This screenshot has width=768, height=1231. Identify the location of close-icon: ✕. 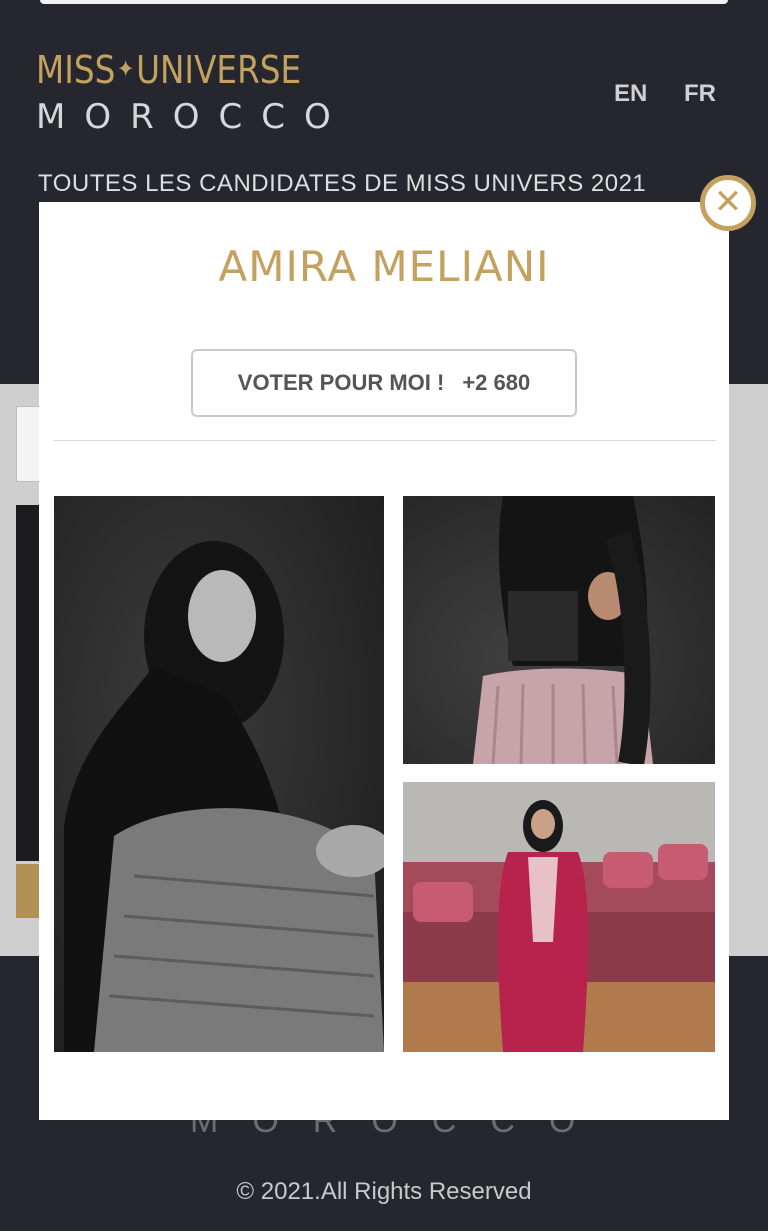
(728, 202).